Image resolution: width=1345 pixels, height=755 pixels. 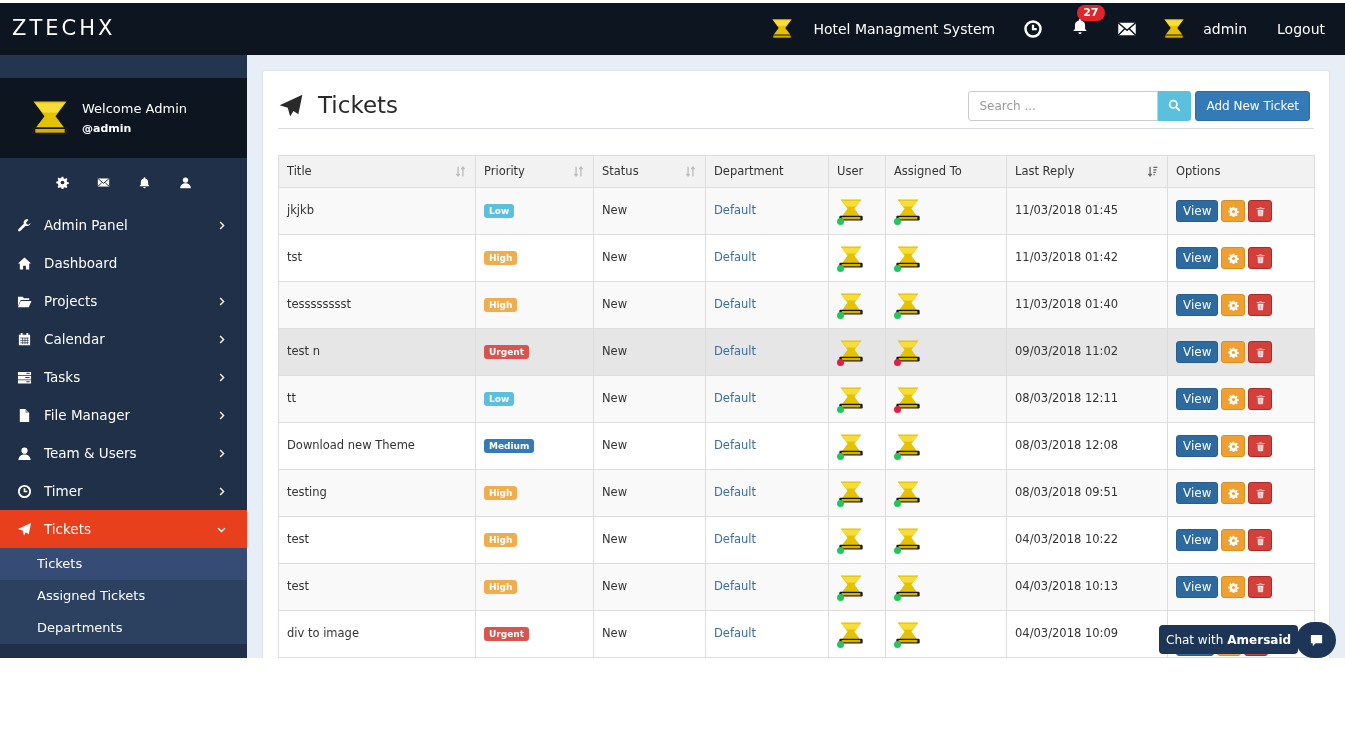 What do you see at coordinates (24, 377) in the screenshot?
I see `list-icon` at bounding box center [24, 377].